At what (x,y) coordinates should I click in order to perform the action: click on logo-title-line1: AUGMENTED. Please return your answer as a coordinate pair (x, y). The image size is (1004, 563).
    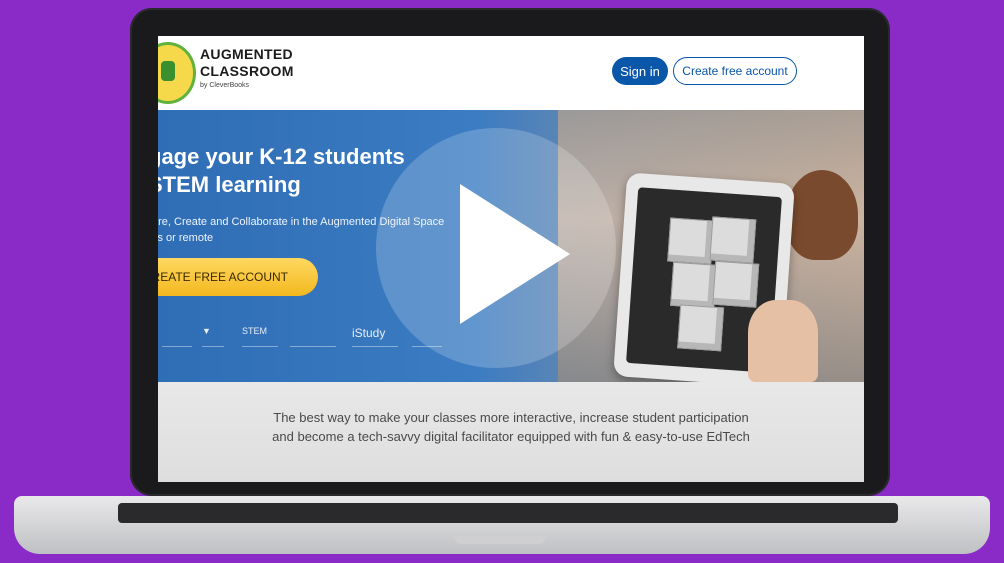
    Looking at the image, I should click on (246, 54).